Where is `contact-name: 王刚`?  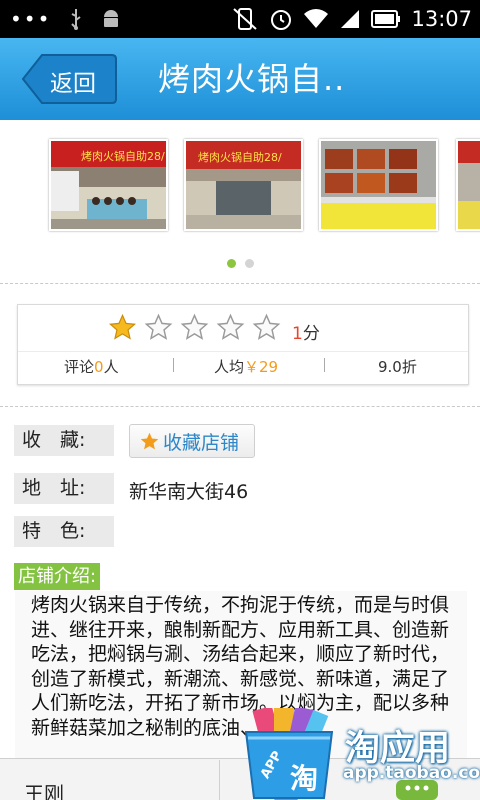 contact-name: 王刚 is located at coordinates (44, 789).